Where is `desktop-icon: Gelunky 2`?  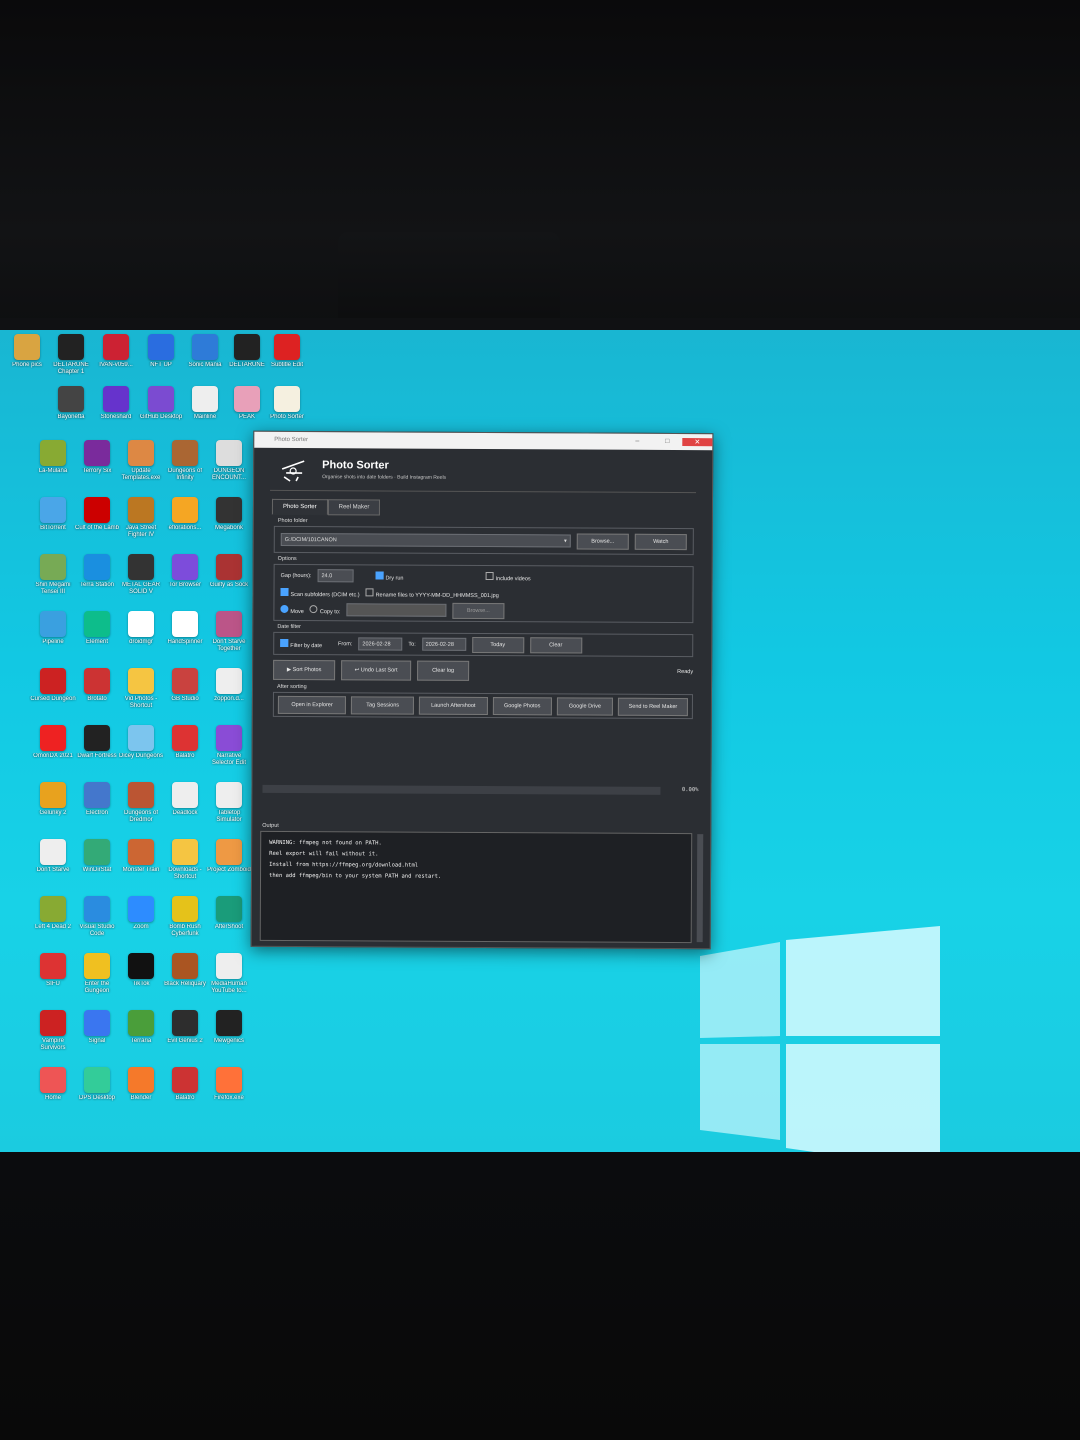 desktop-icon: Gelunky 2 is located at coordinates (53, 812).